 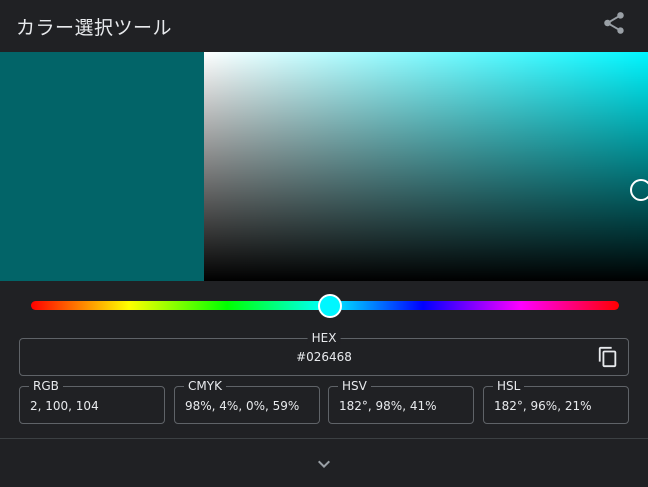 I want to click on hsl-field: HSL 182°, 96%, 21%, so click(x=556, y=401).